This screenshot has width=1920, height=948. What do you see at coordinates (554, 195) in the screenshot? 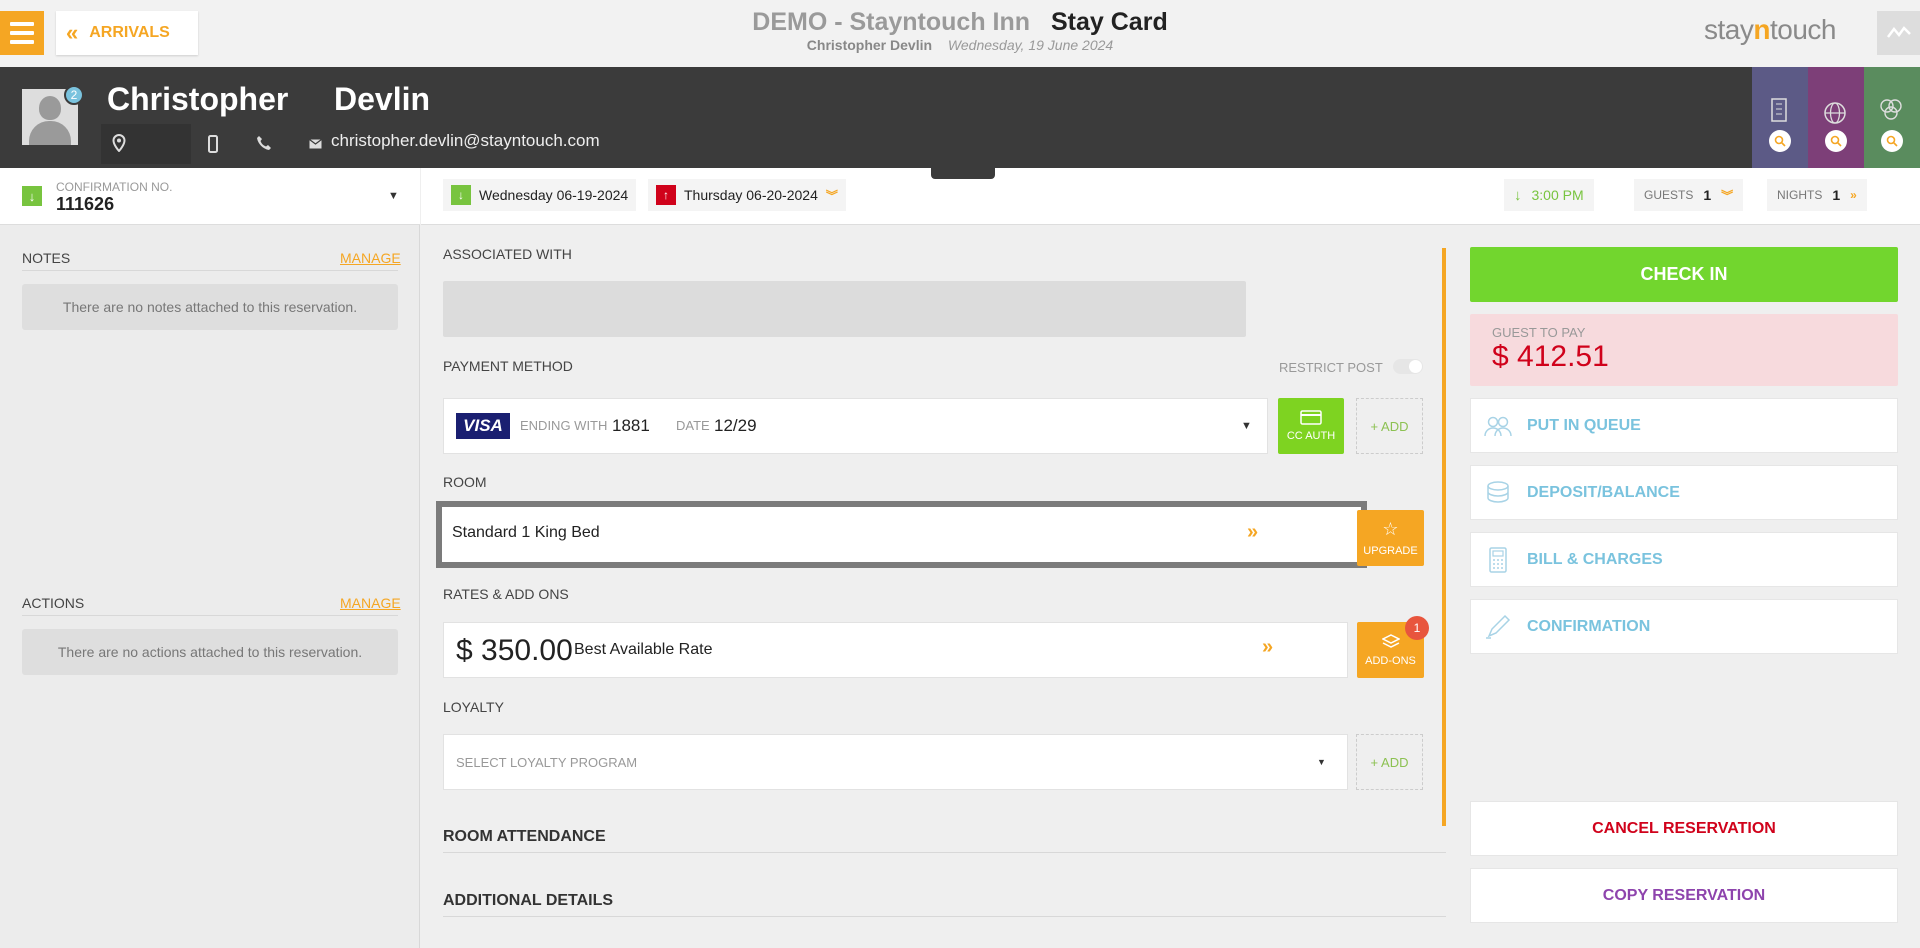
I see `arrival-date: Wednesday 06-19-2024` at bounding box center [554, 195].